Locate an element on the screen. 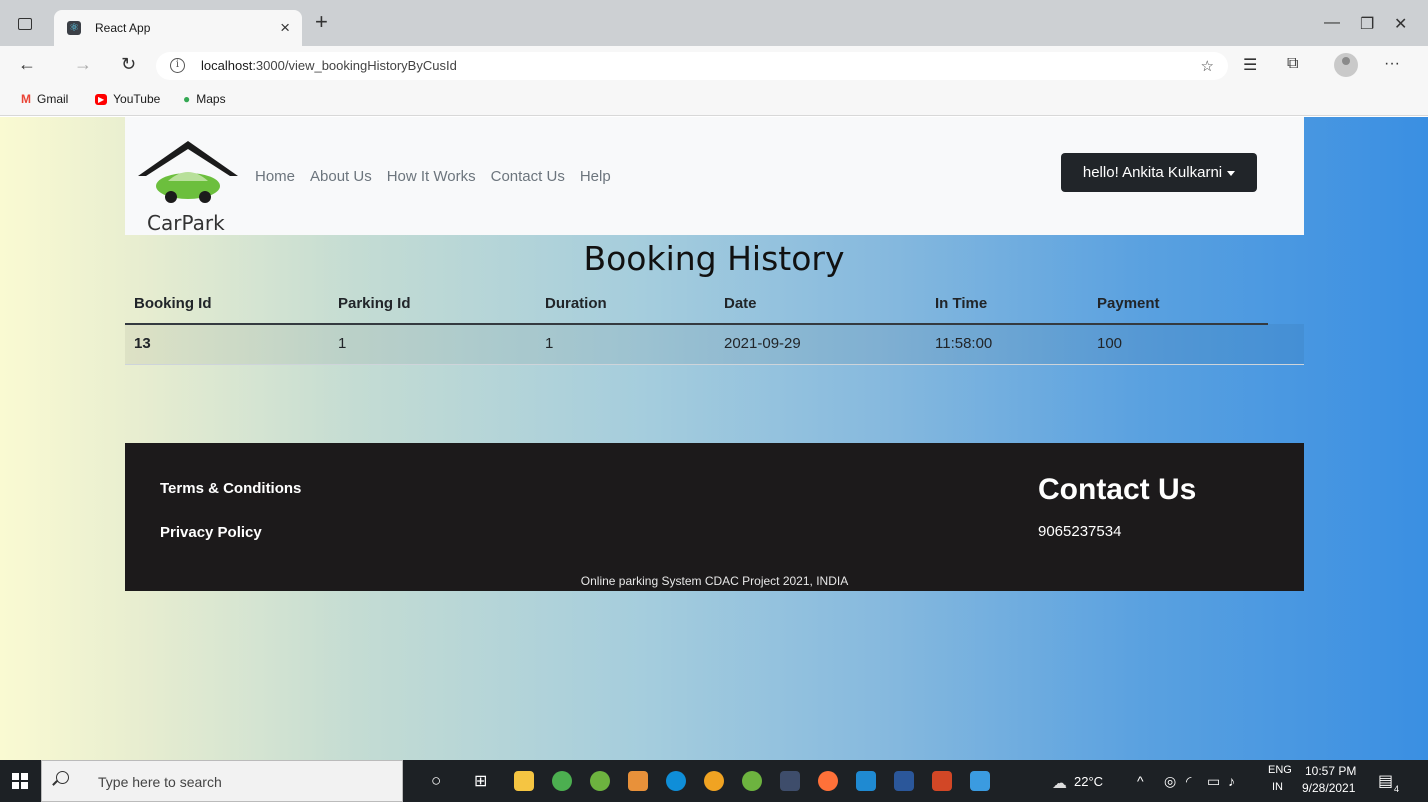 The image size is (1428, 802). date-cell: 2021-09-29 is located at coordinates (762, 344).